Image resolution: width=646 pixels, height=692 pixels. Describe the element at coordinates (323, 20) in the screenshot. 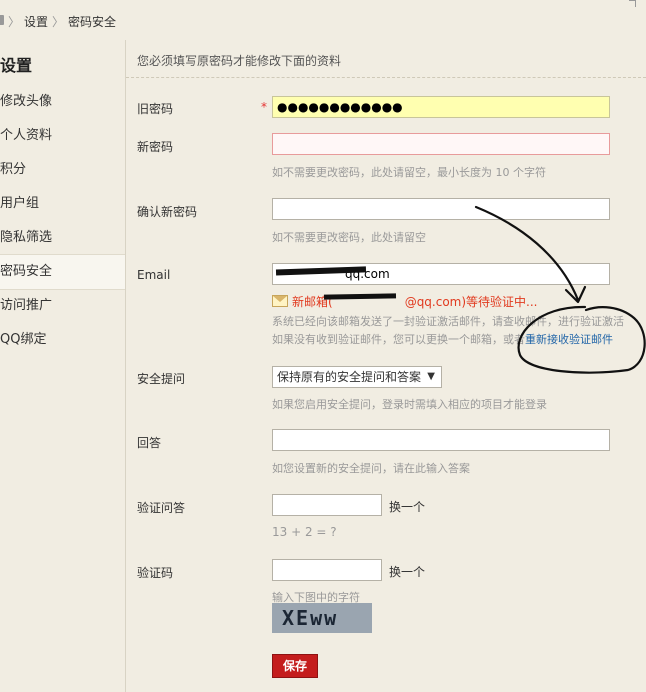

I see `breadcrumb: 〉 设置 〉 密码安全` at that location.